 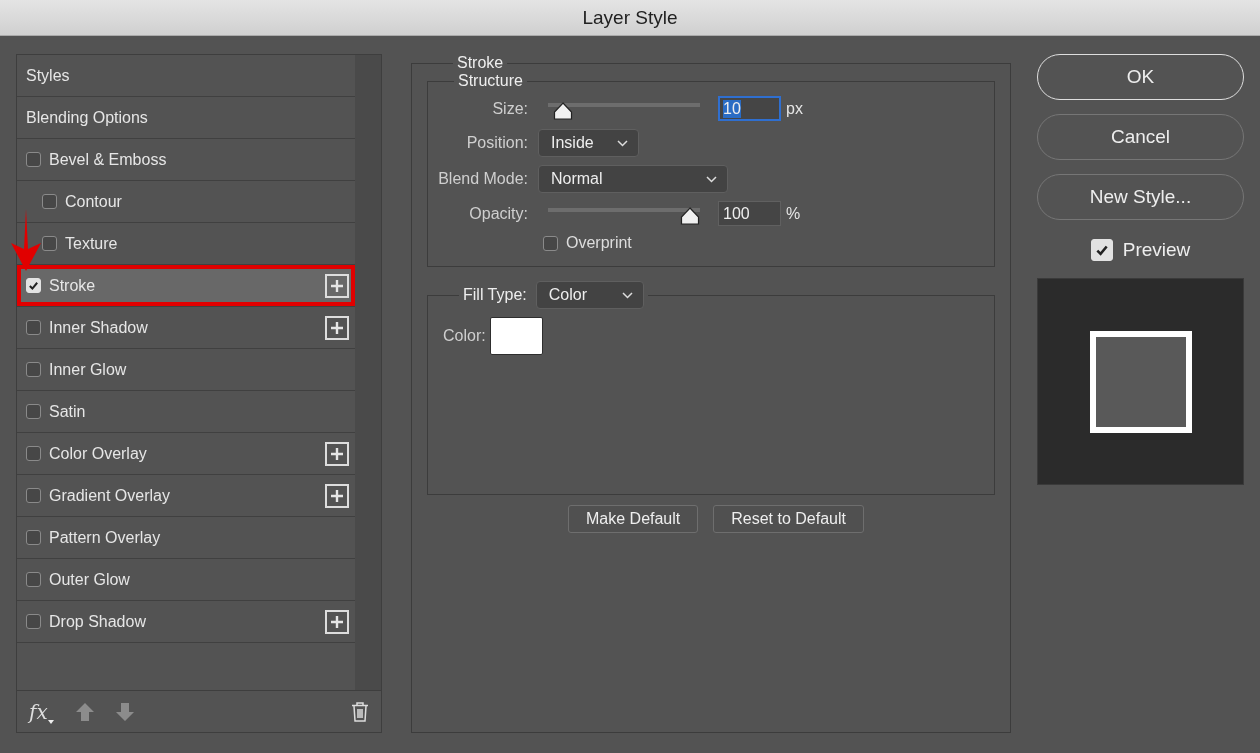 What do you see at coordinates (510, 108) in the screenshot?
I see `field-label: Size:` at bounding box center [510, 108].